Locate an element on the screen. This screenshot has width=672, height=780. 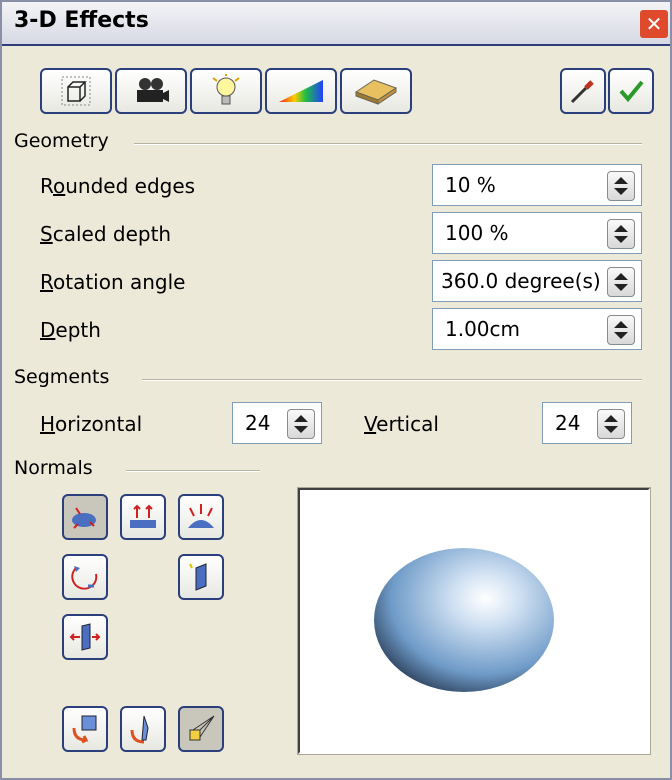
light-bulb-icon is located at coordinates (226, 89).